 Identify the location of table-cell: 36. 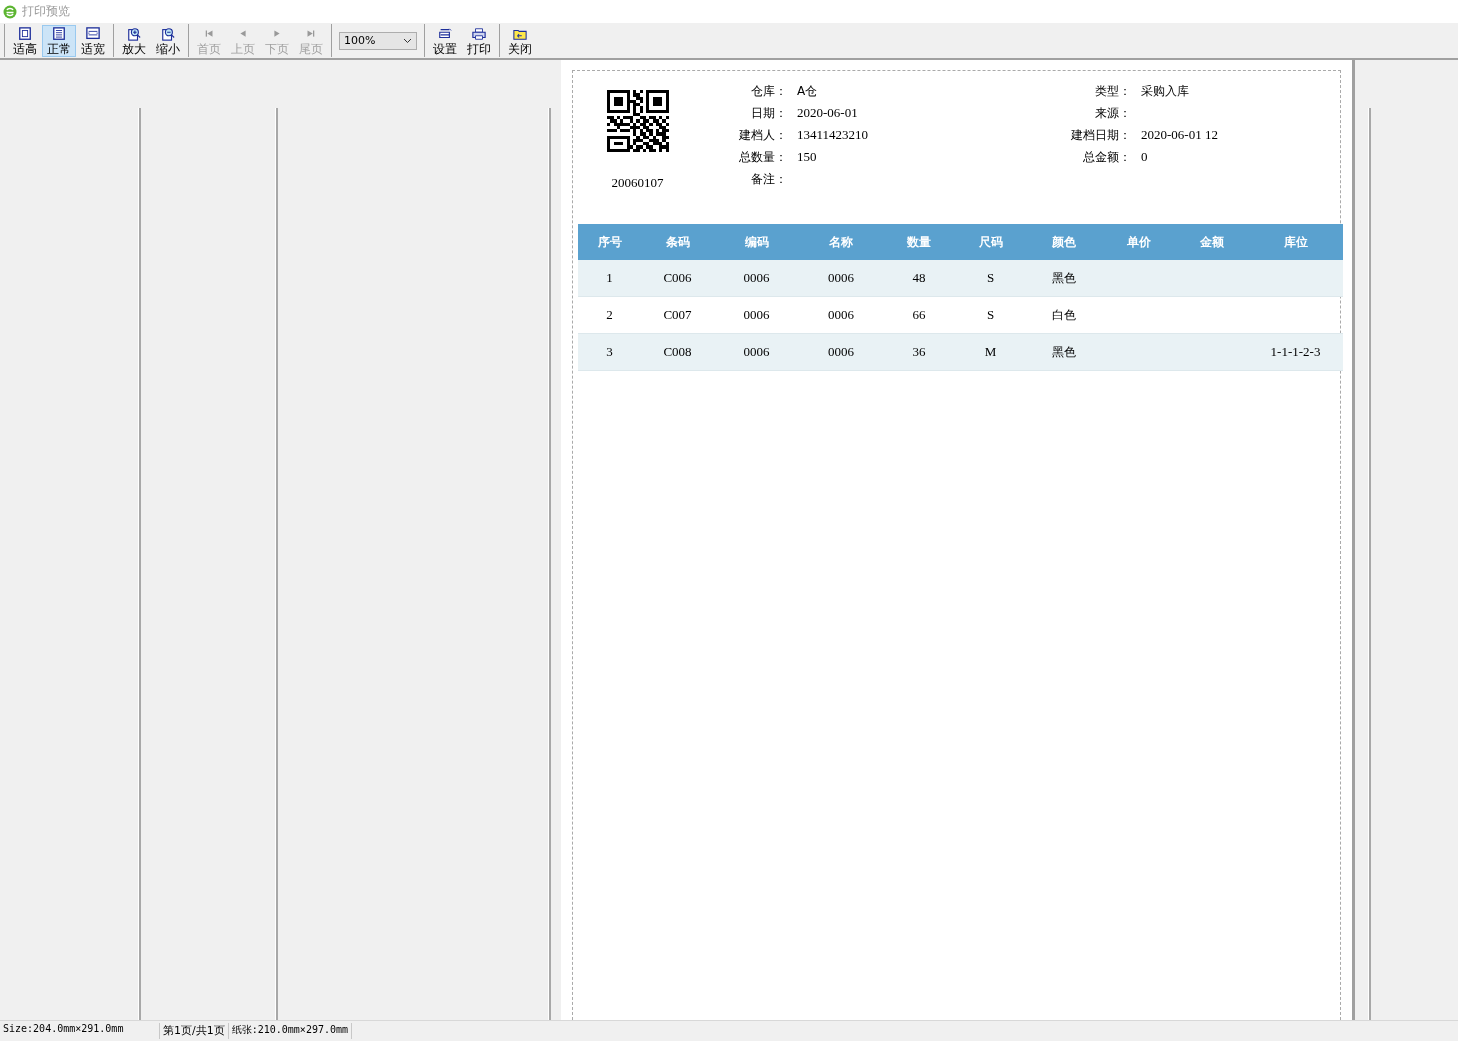
(919, 352).